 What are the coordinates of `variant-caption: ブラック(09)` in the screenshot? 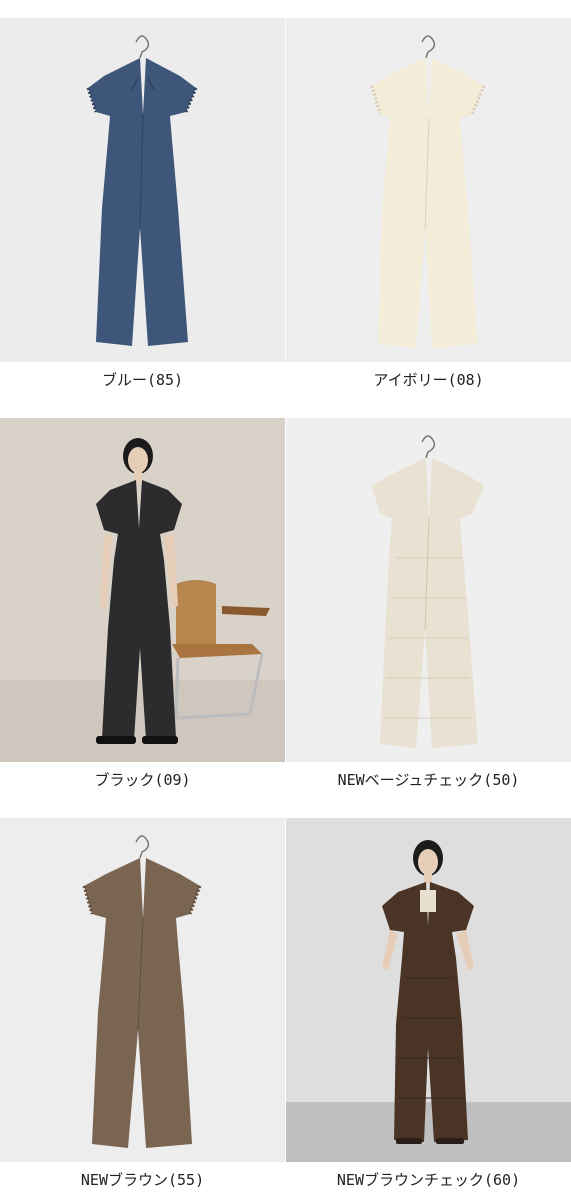 It's located at (142, 780).